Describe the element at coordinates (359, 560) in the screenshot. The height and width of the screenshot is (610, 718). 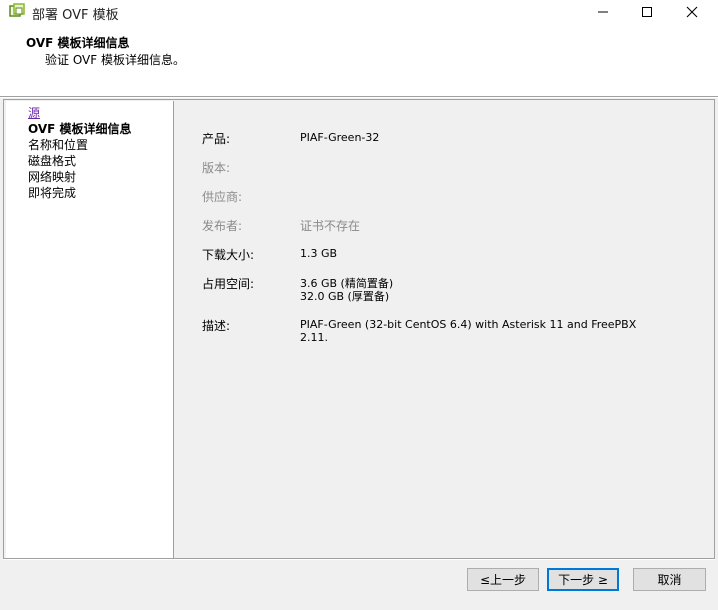
I see `footer-divider` at that location.